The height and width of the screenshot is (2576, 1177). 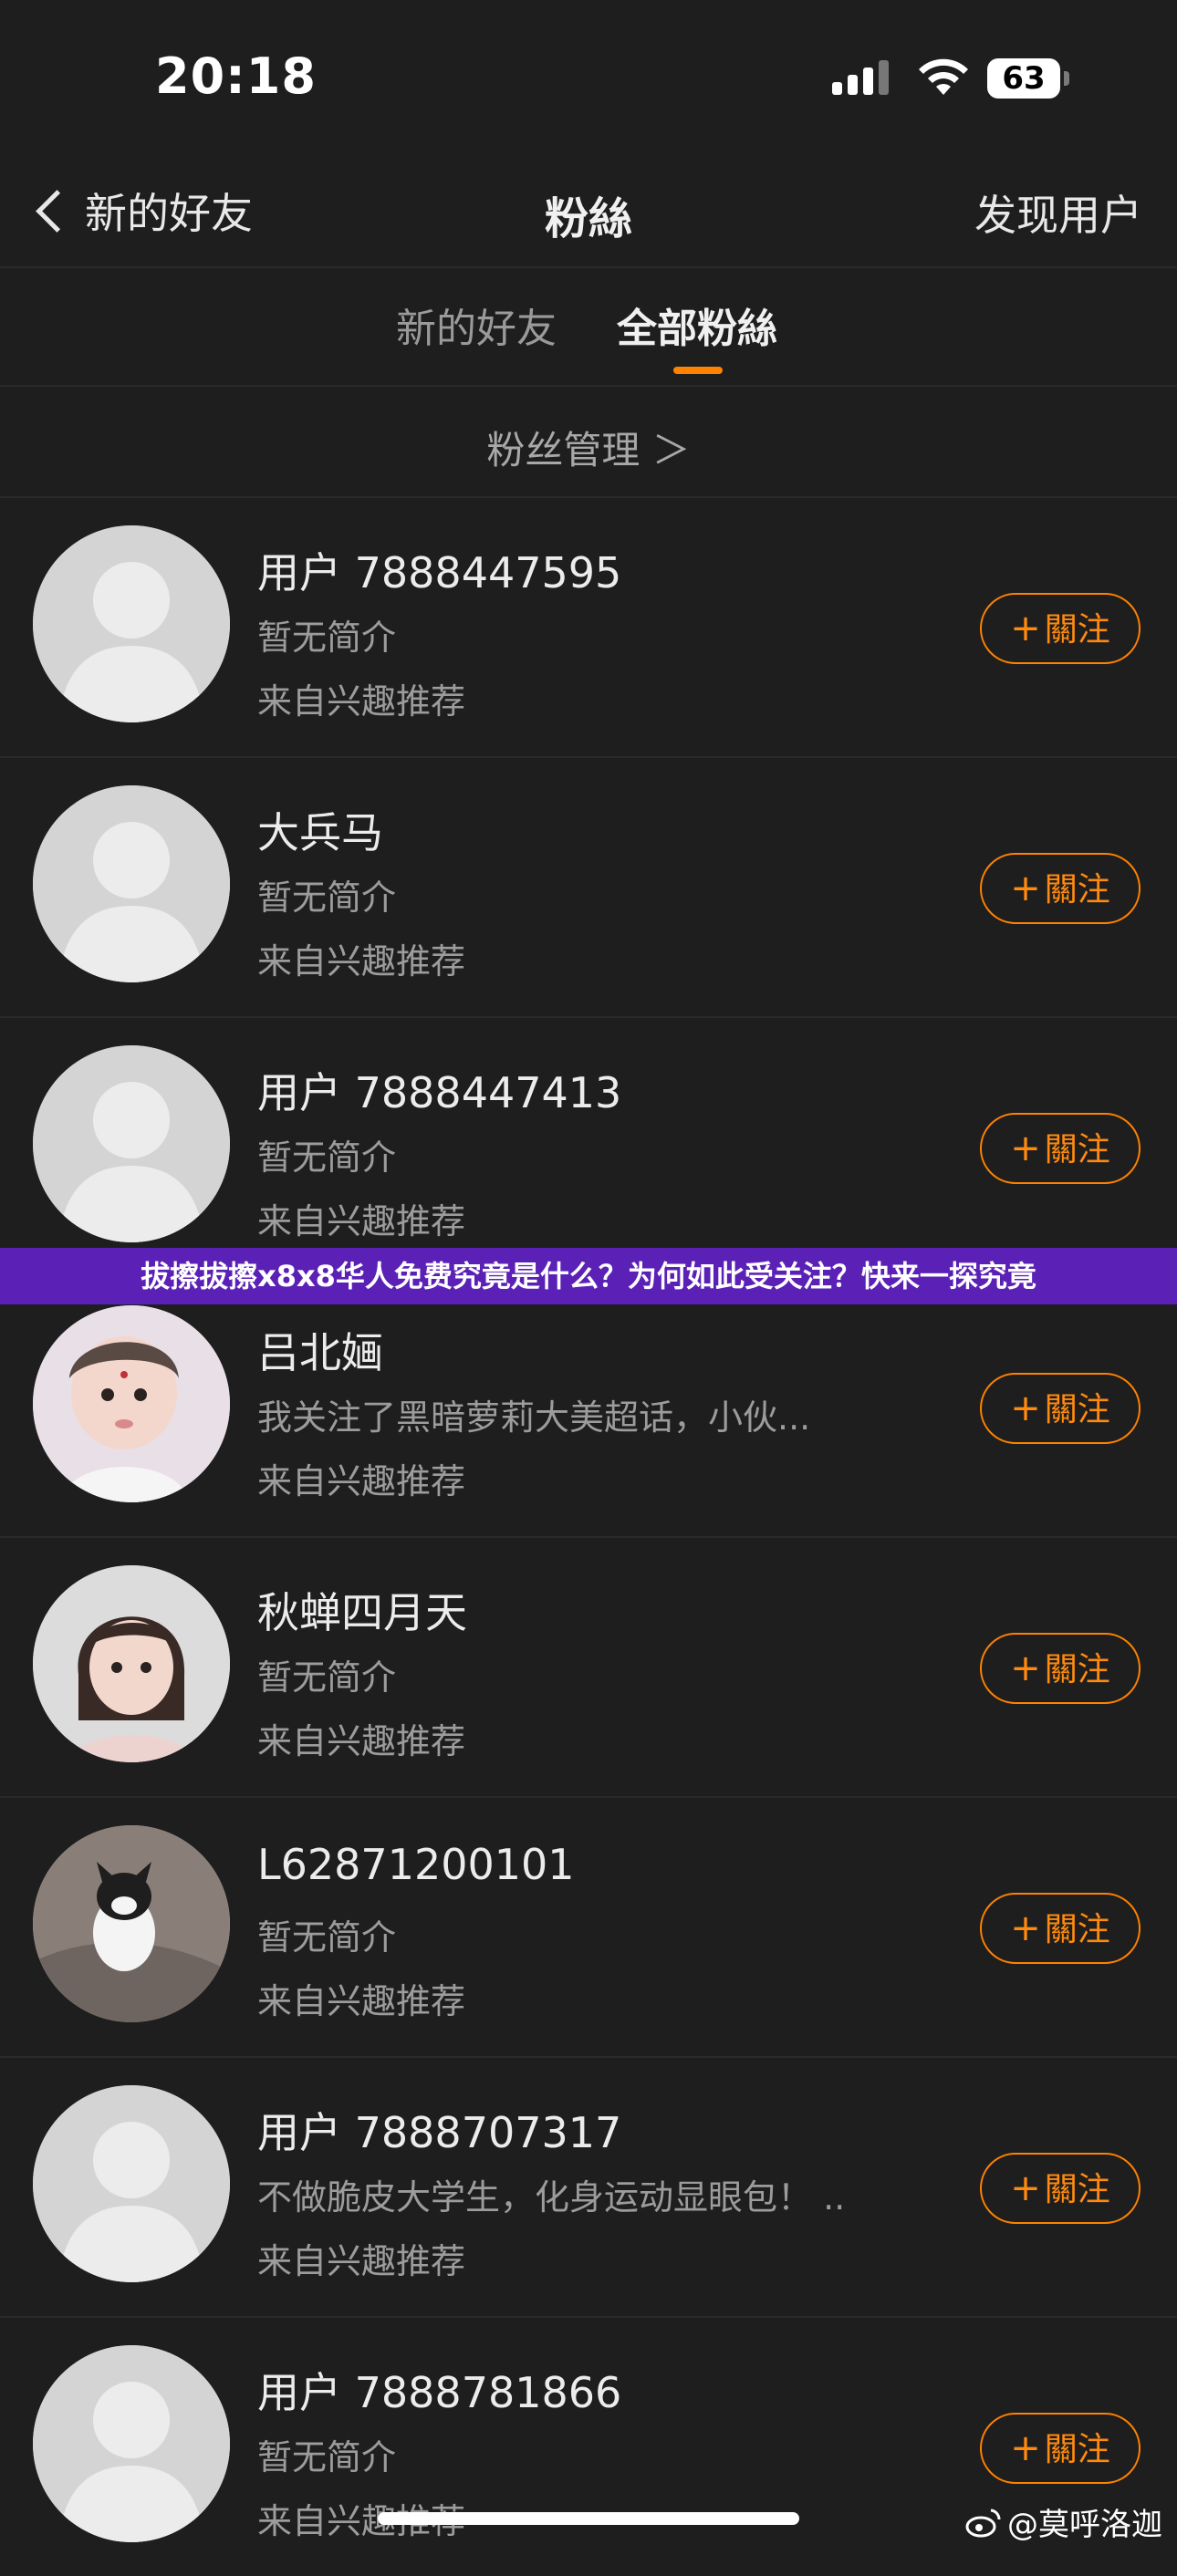 What do you see at coordinates (320, 1350) in the screenshot?
I see `user-name: 吕北婳` at bounding box center [320, 1350].